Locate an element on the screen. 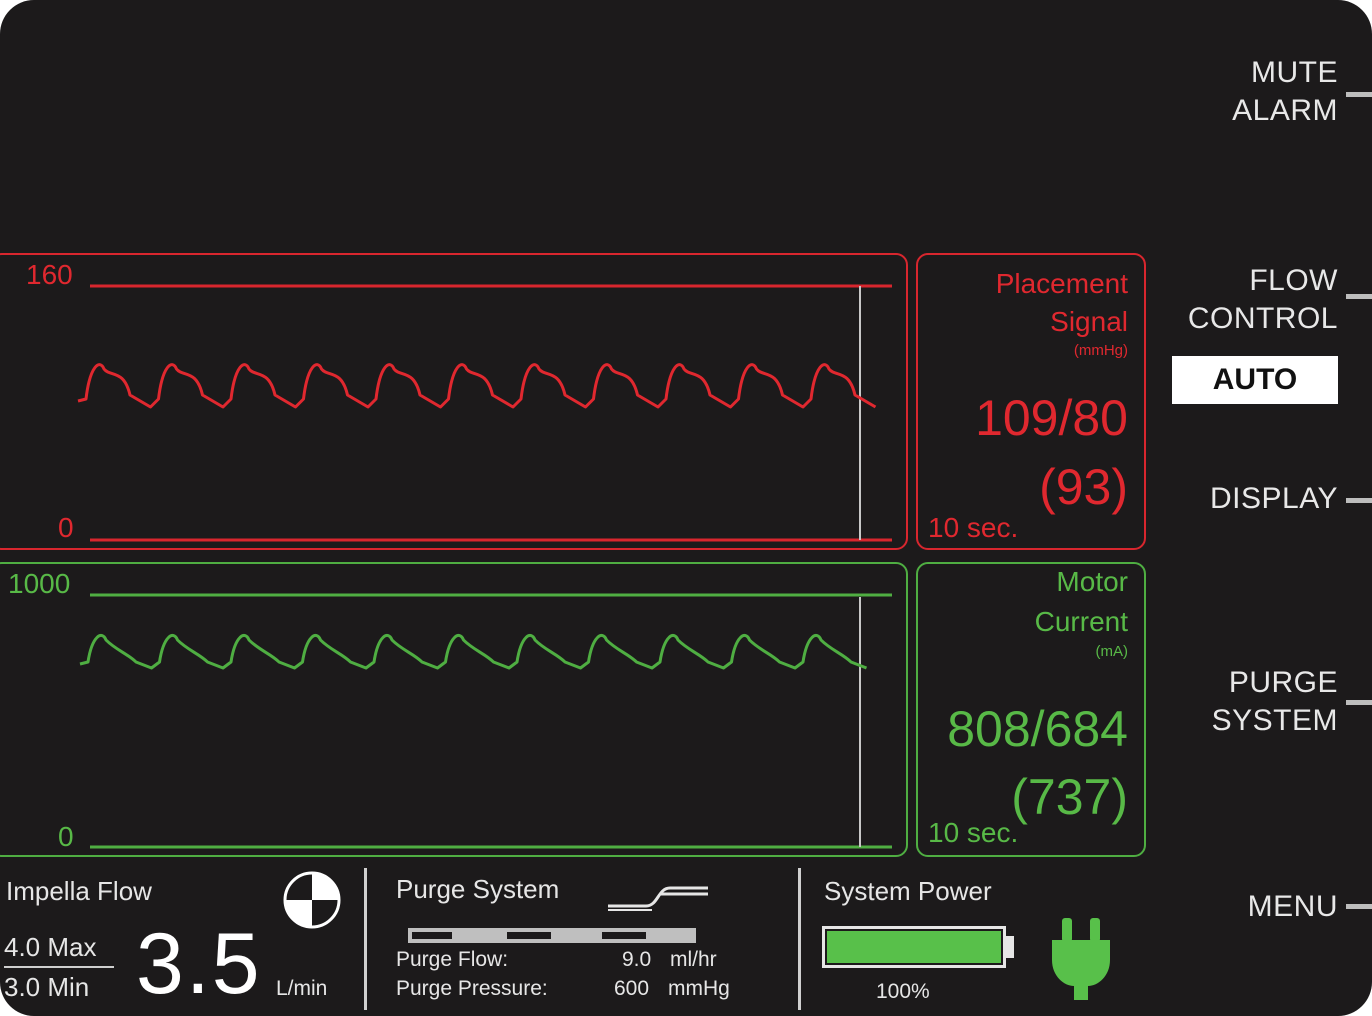  placement-time-window: 10 sec. is located at coordinates (973, 527).